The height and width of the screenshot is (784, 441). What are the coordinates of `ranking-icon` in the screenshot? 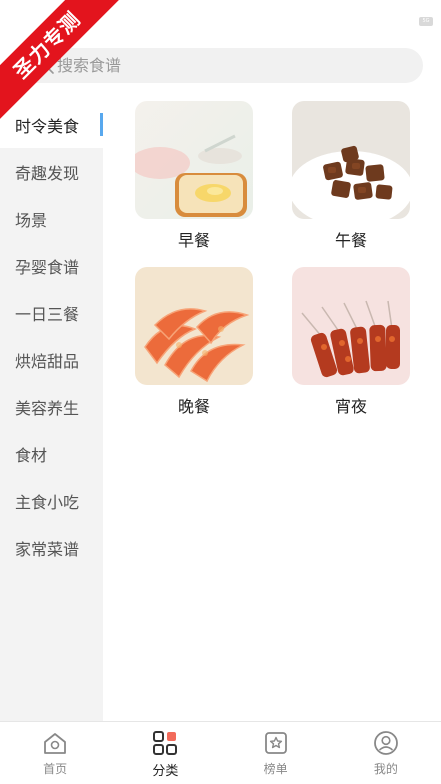 It's located at (276, 743).